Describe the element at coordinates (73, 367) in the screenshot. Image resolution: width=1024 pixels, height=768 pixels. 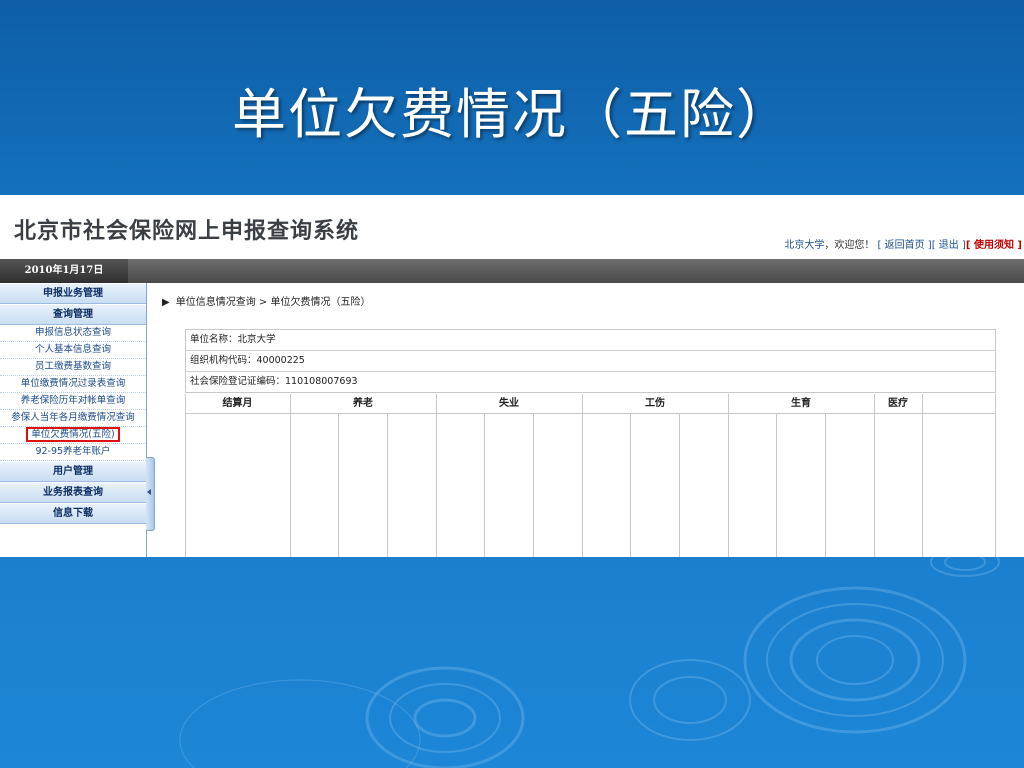
I see `nav-employee-base-query: 员工缴费基数查询` at that location.